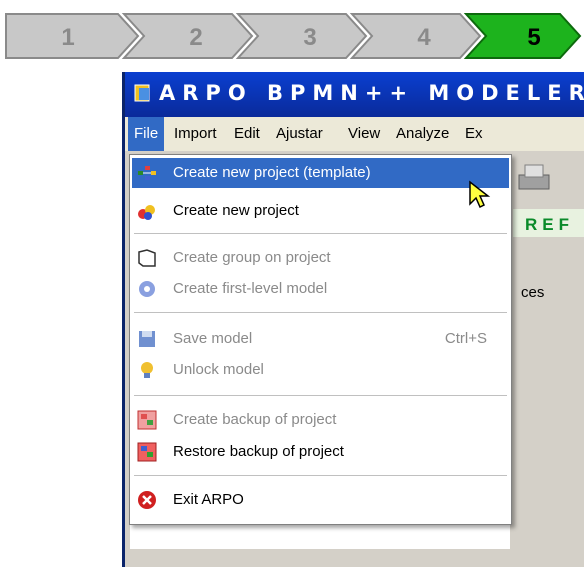 This screenshot has width=584, height=567. Describe the element at coordinates (146, 212) in the screenshot. I see `new-project-icon` at that location.